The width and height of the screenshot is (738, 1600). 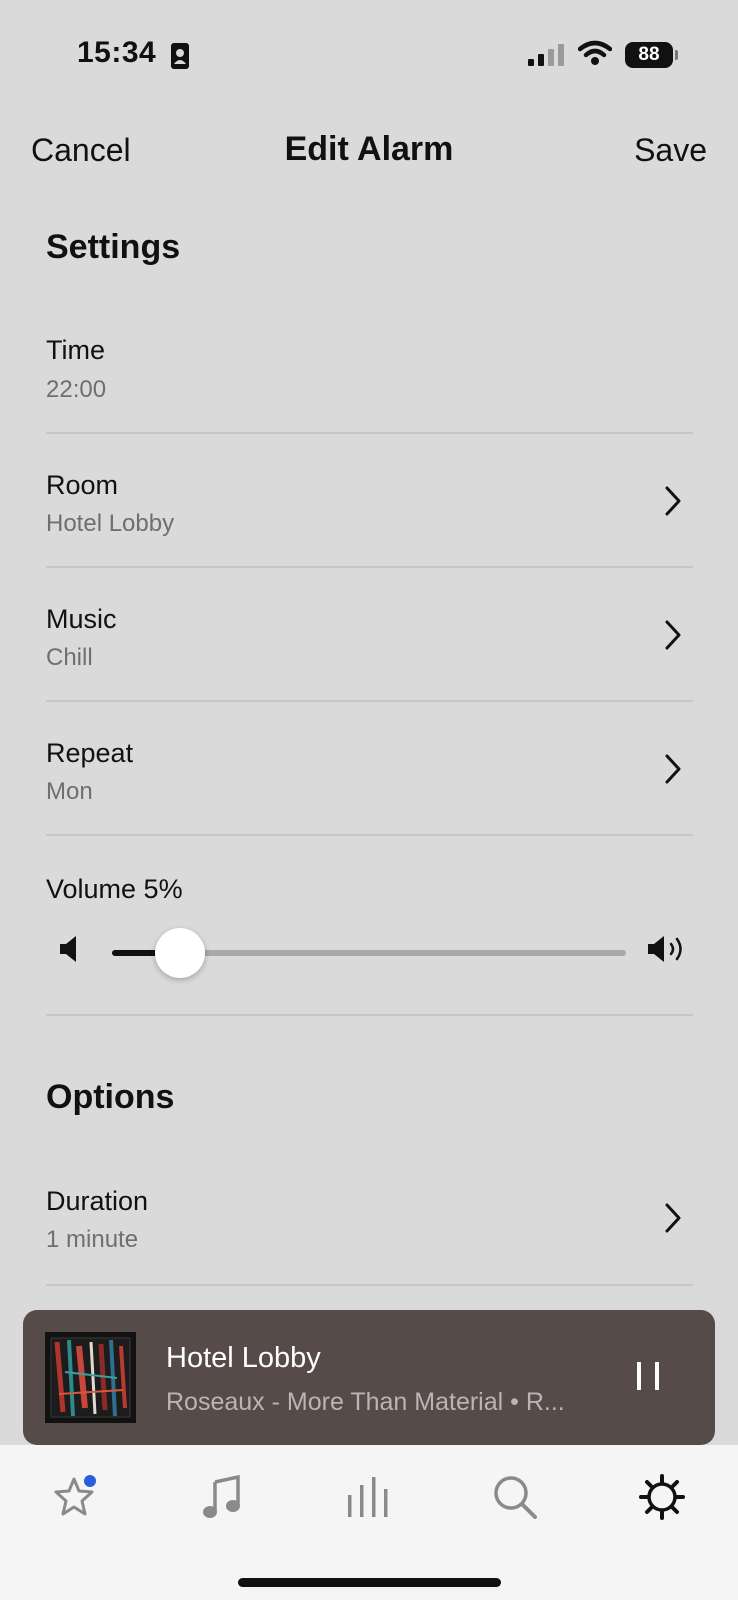 I want to click on volume-slider-thumb, so click(x=180, y=953).